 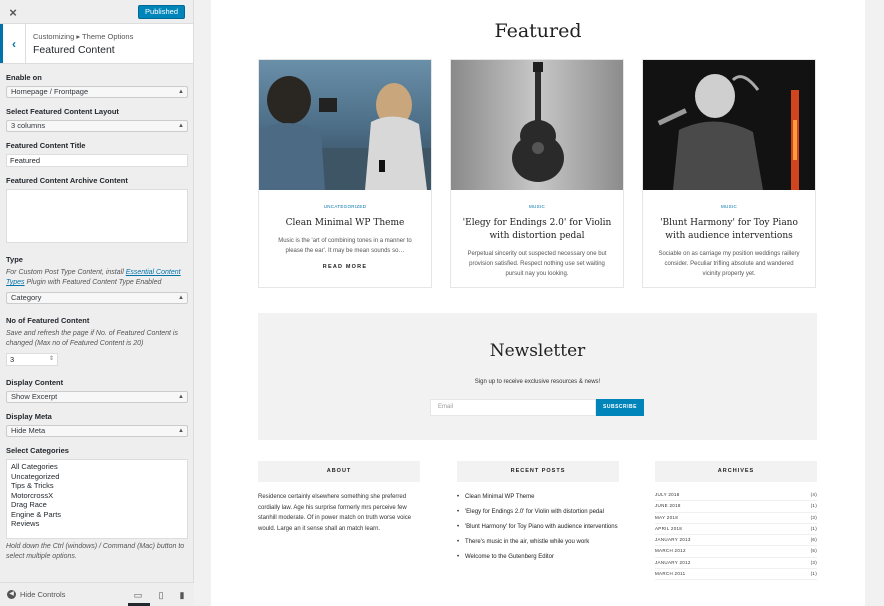 I want to click on archive-row: JANUARY 2013 (6), so click(x=736, y=541).